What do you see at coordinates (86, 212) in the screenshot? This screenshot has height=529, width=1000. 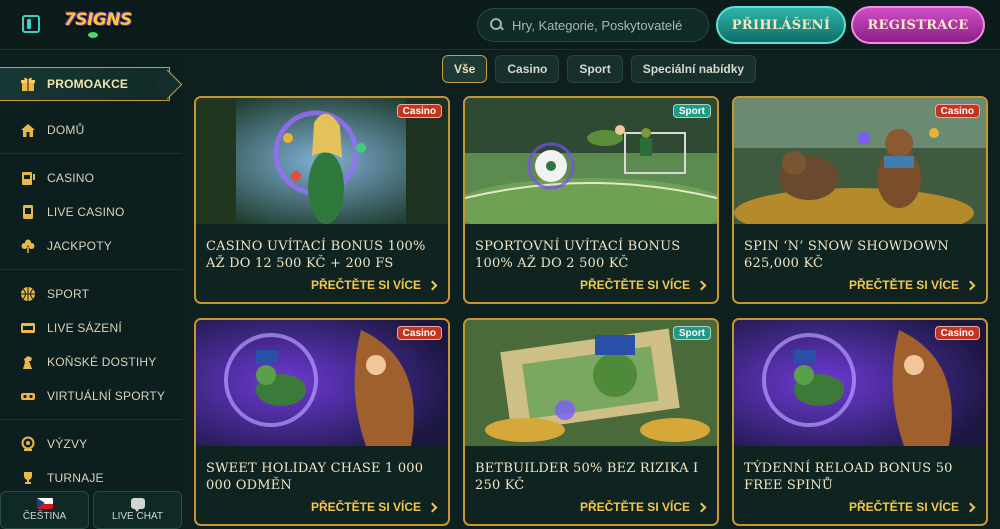 I see `sidebar-item-label: LIVE CASINO` at bounding box center [86, 212].